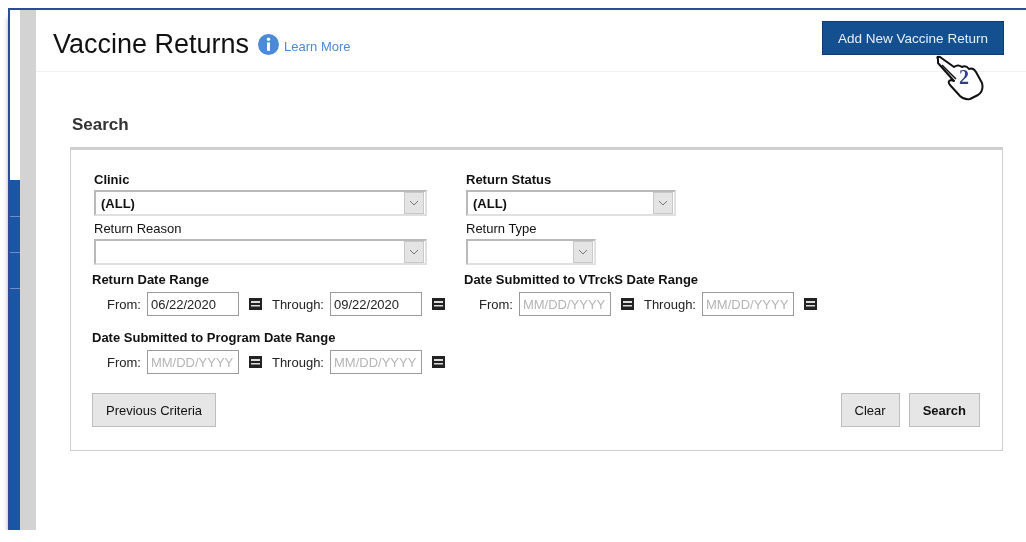  I want to click on field-label: Return Status, so click(509, 179).